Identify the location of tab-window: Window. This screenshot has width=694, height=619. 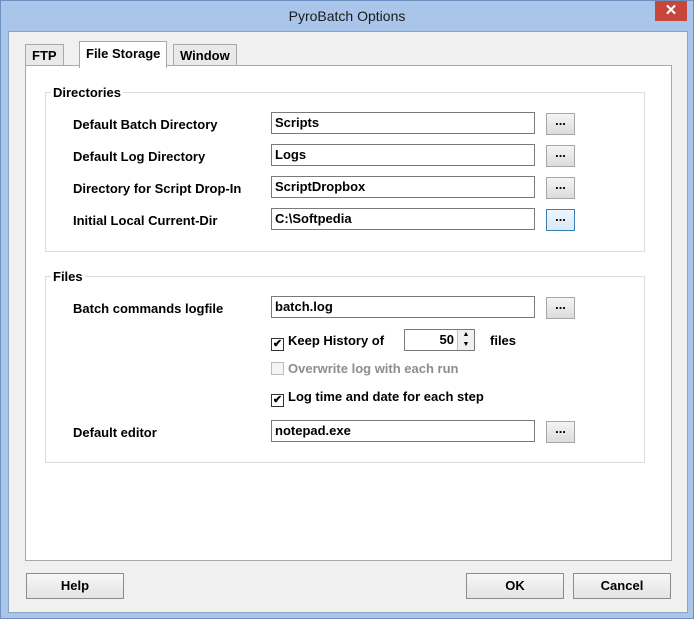
(205, 55).